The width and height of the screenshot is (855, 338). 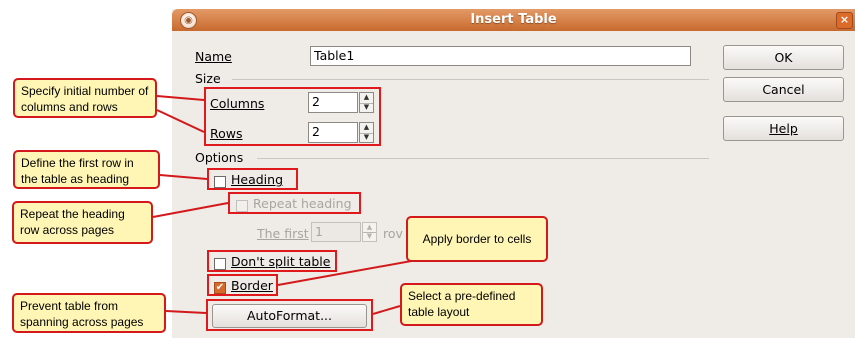 I want to click on border-highlight, so click(x=242, y=285).